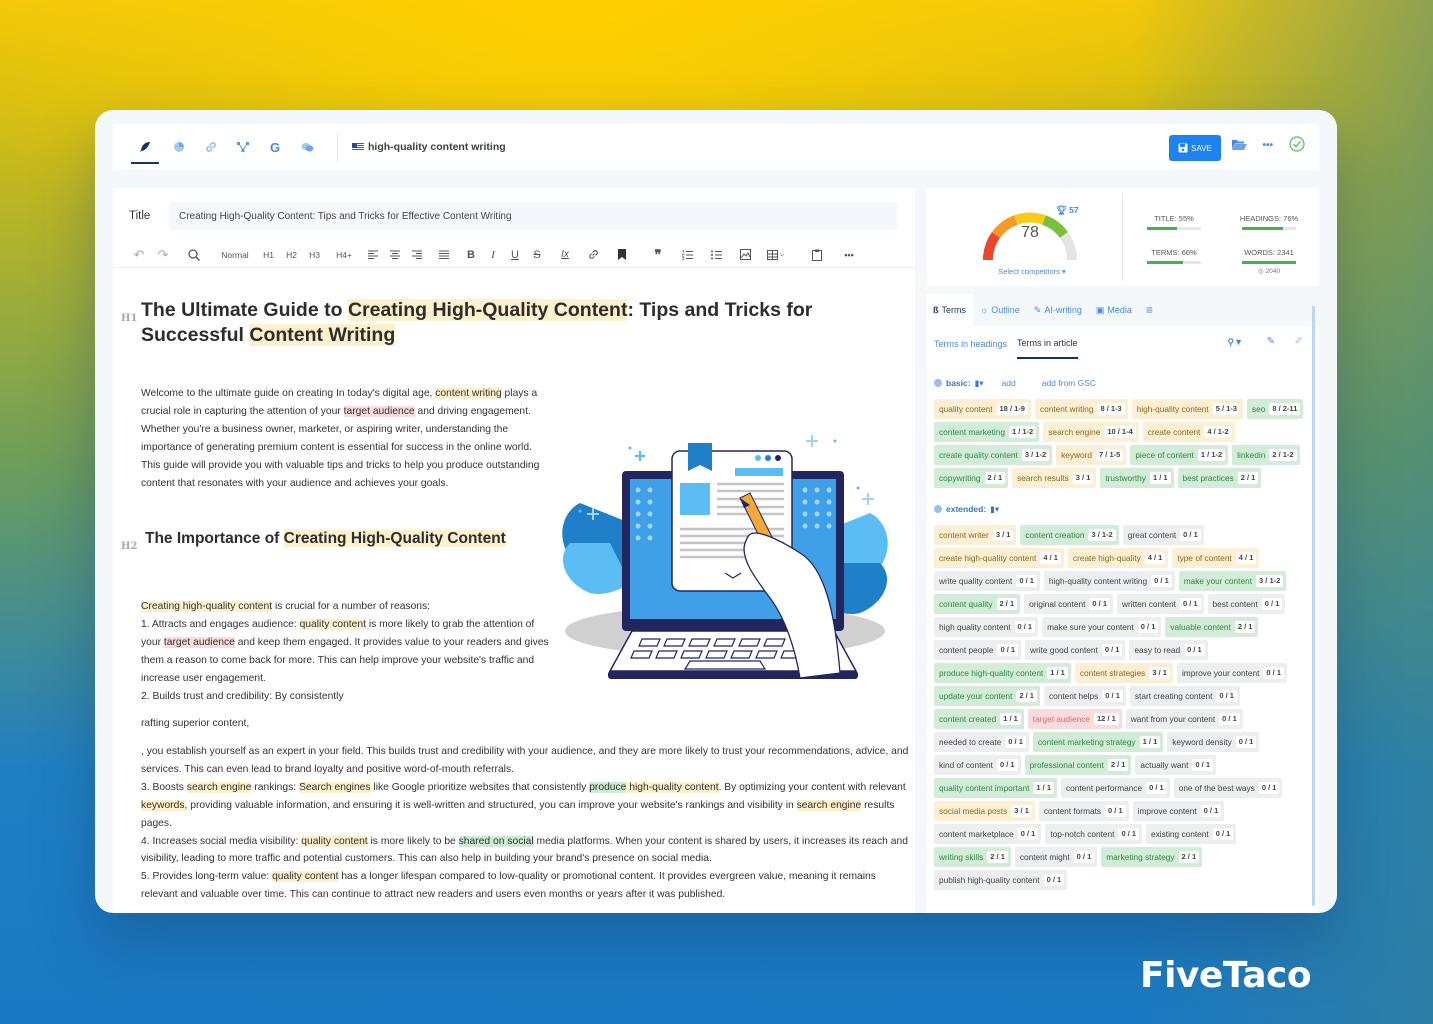 The height and width of the screenshot is (1024, 1433). Describe the element at coordinates (493, 255) in the screenshot. I see `italic-button: I` at that location.